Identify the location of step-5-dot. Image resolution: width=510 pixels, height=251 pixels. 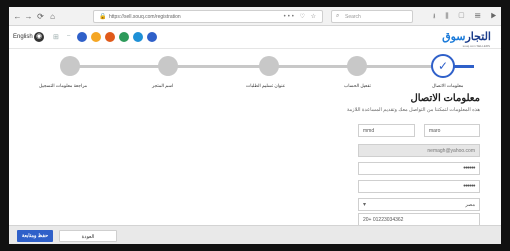
(70, 66).